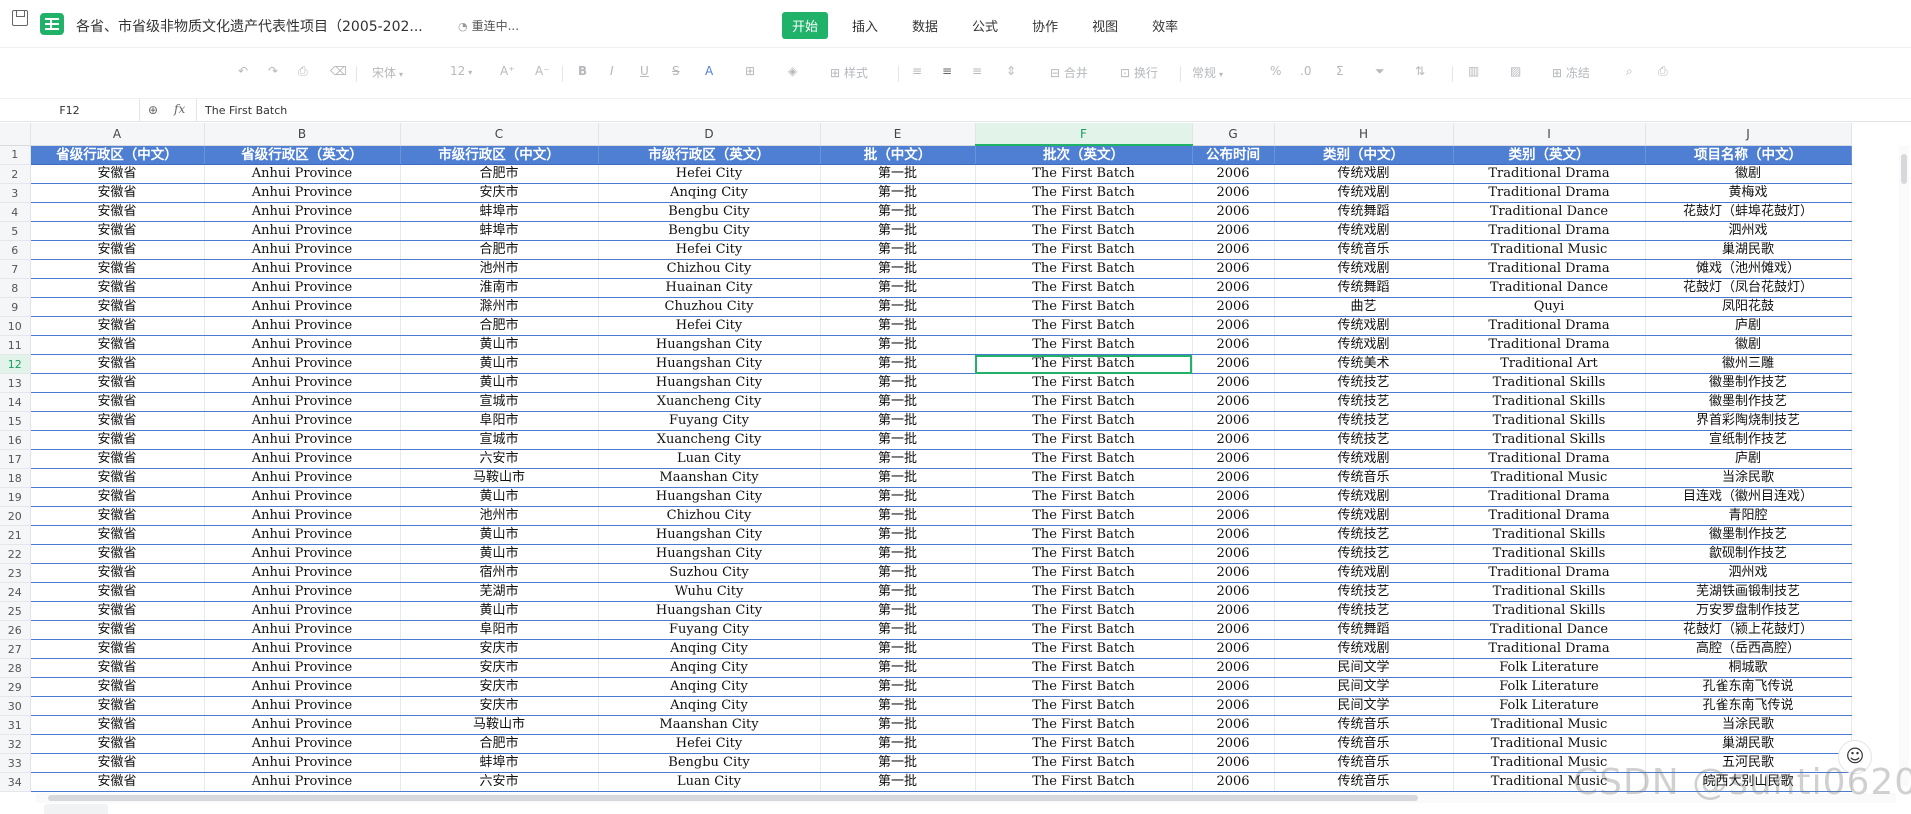  I want to click on cell: 孔雀东南飞传说, so click(1748, 706).